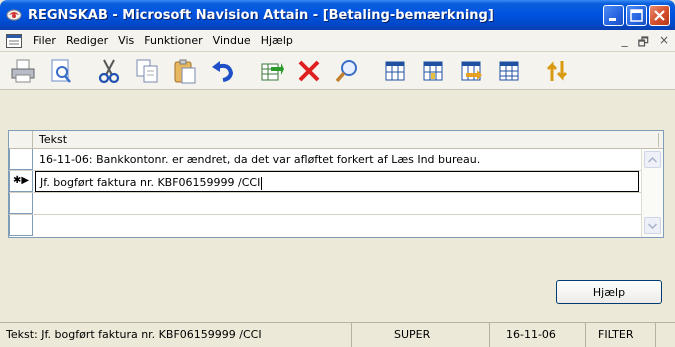 The image size is (675, 347). Describe the element at coordinates (87, 40) in the screenshot. I see `menu-rediger: Rediger` at that location.